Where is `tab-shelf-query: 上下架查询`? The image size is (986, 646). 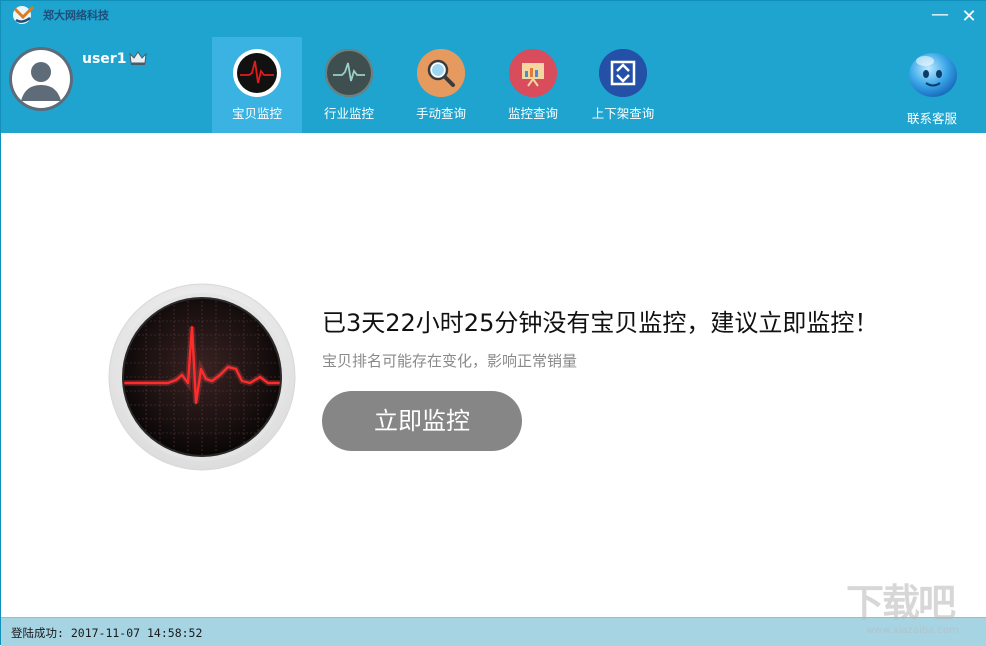
tab-shelf-query: 上下架查询 is located at coordinates (623, 85).